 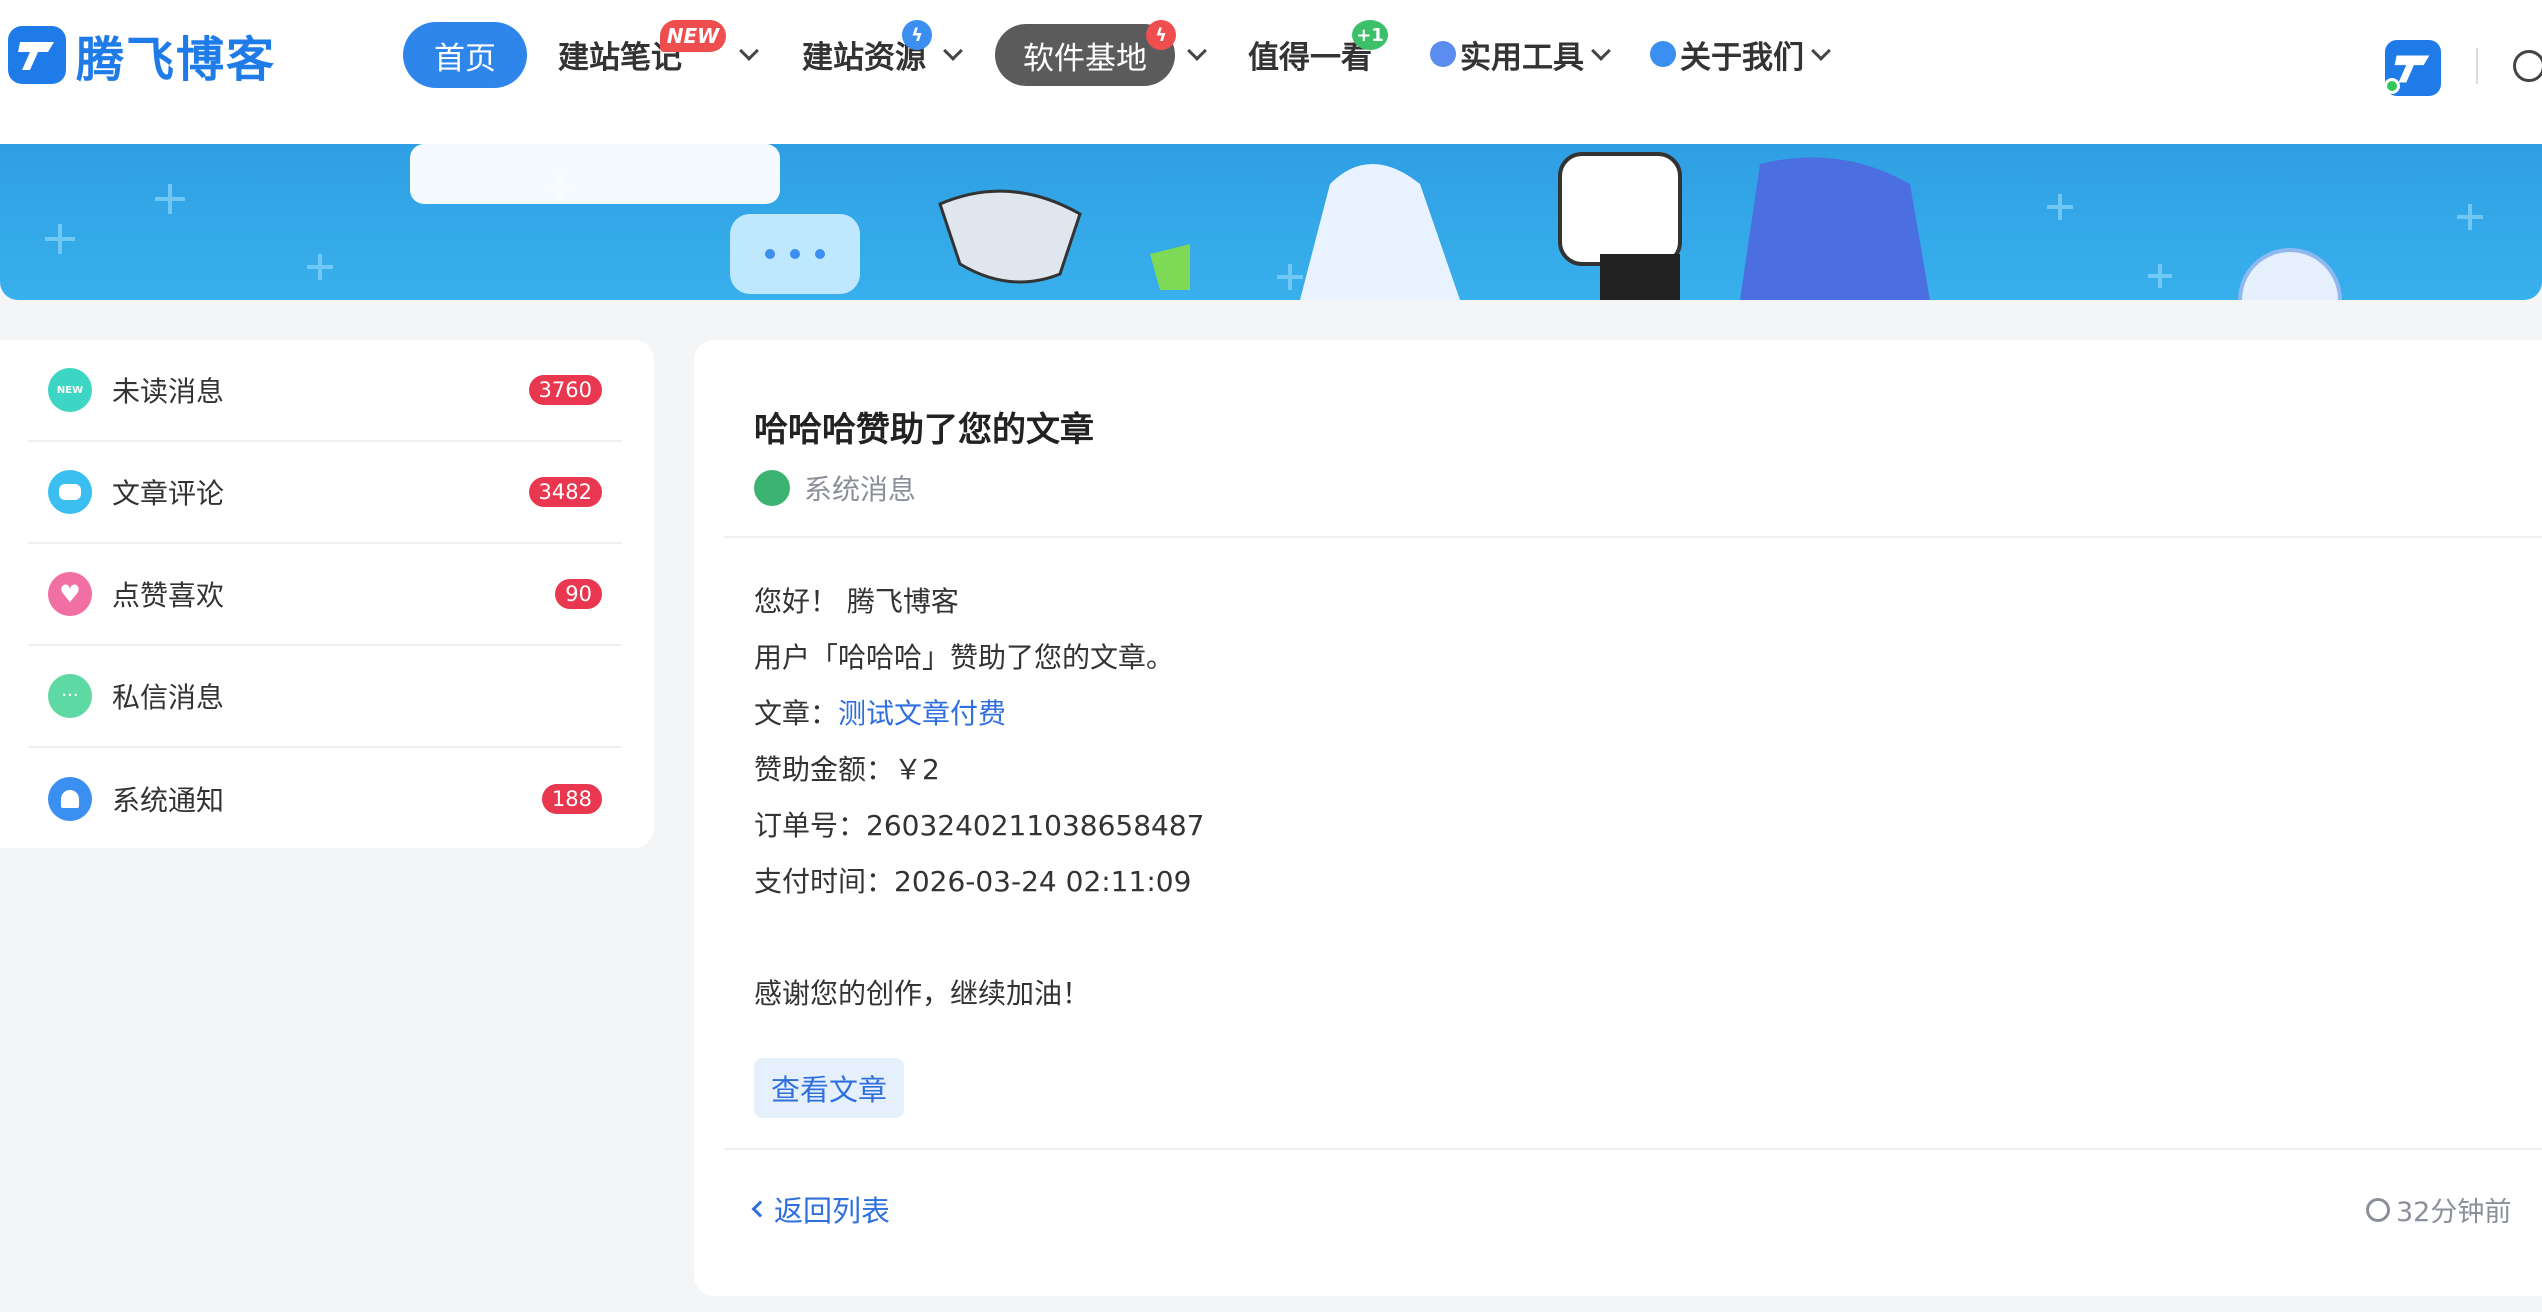 What do you see at coordinates (1264, 222) in the screenshot?
I see `banner-illustration` at bounding box center [1264, 222].